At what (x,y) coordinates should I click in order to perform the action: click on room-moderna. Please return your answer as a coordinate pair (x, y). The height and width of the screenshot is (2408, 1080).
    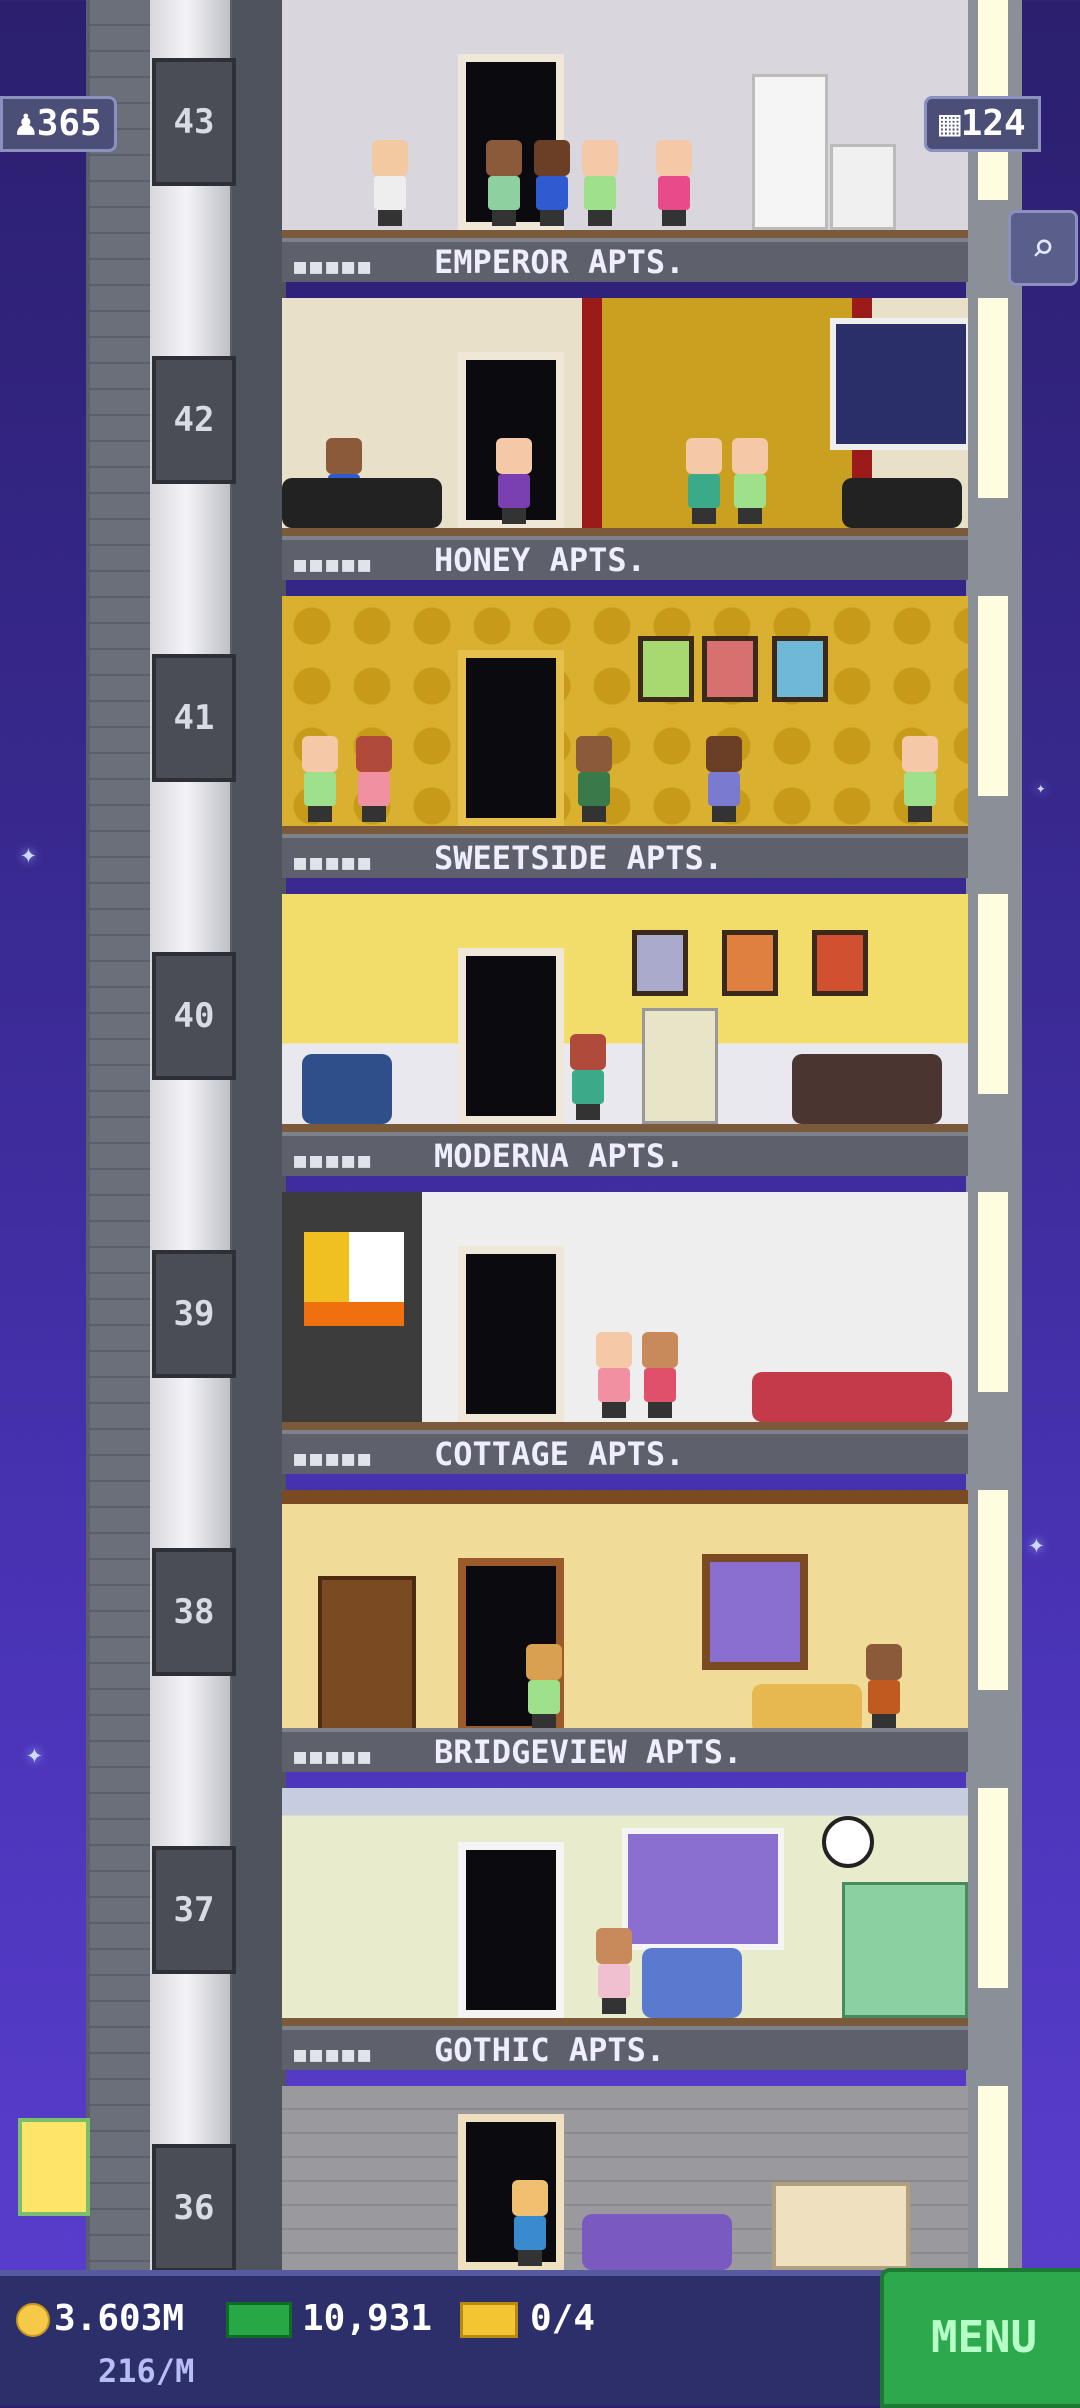
    Looking at the image, I should click on (625, 1013).